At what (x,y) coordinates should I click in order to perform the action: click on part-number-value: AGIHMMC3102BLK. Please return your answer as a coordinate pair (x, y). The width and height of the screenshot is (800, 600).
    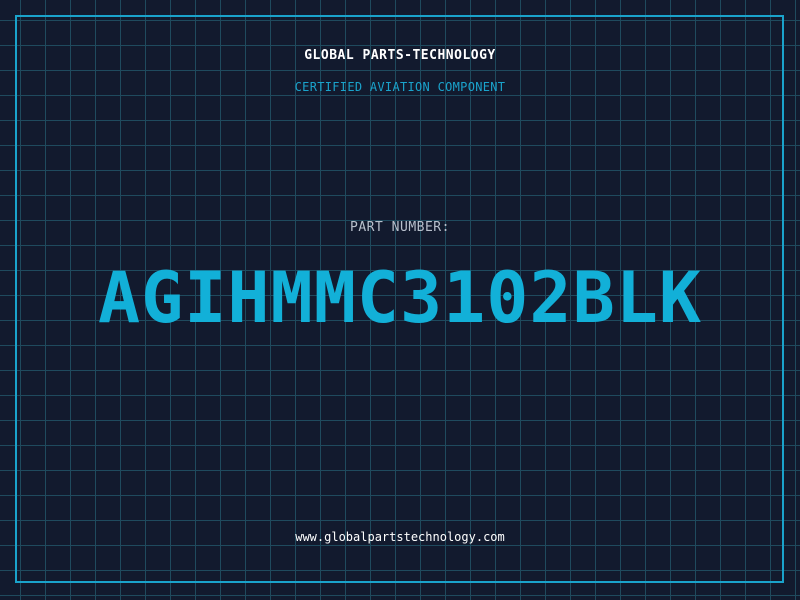
    Looking at the image, I should click on (399, 298).